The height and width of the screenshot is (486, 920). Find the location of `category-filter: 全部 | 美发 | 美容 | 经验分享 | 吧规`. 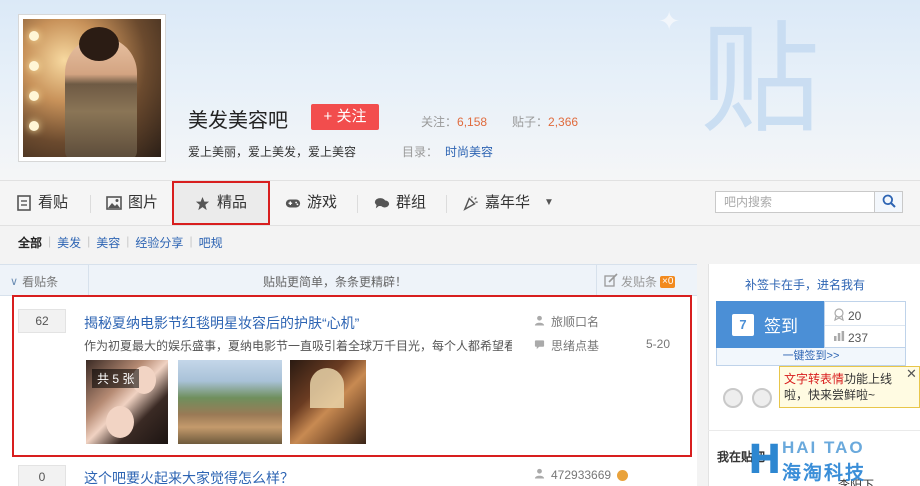

category-filter: 全部 | 美发 | 美容 | 经验分享 | 吧规 is located at coordinates (120, 242).